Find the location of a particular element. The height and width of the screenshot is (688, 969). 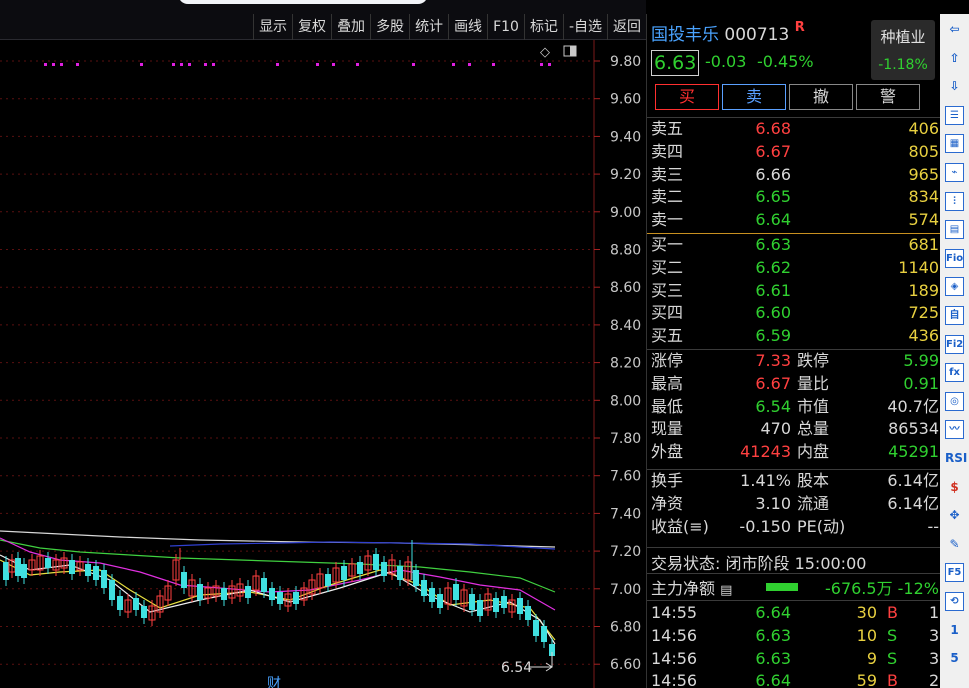

money-icon: $ is located at coordinates (954, 487).